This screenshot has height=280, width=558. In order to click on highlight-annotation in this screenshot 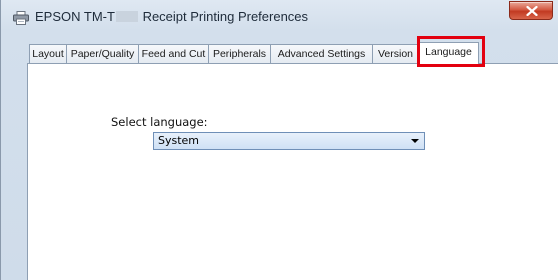, I will do `click(451, 51)`.